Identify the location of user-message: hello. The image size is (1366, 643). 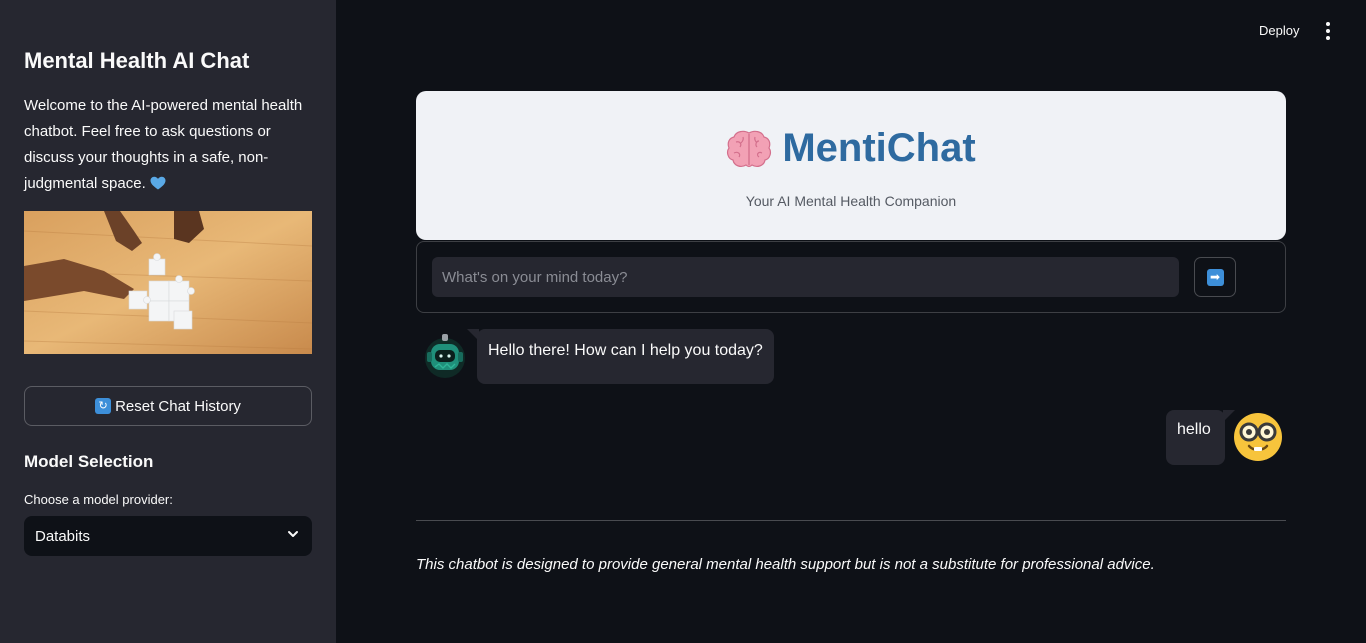
(1200, 437).